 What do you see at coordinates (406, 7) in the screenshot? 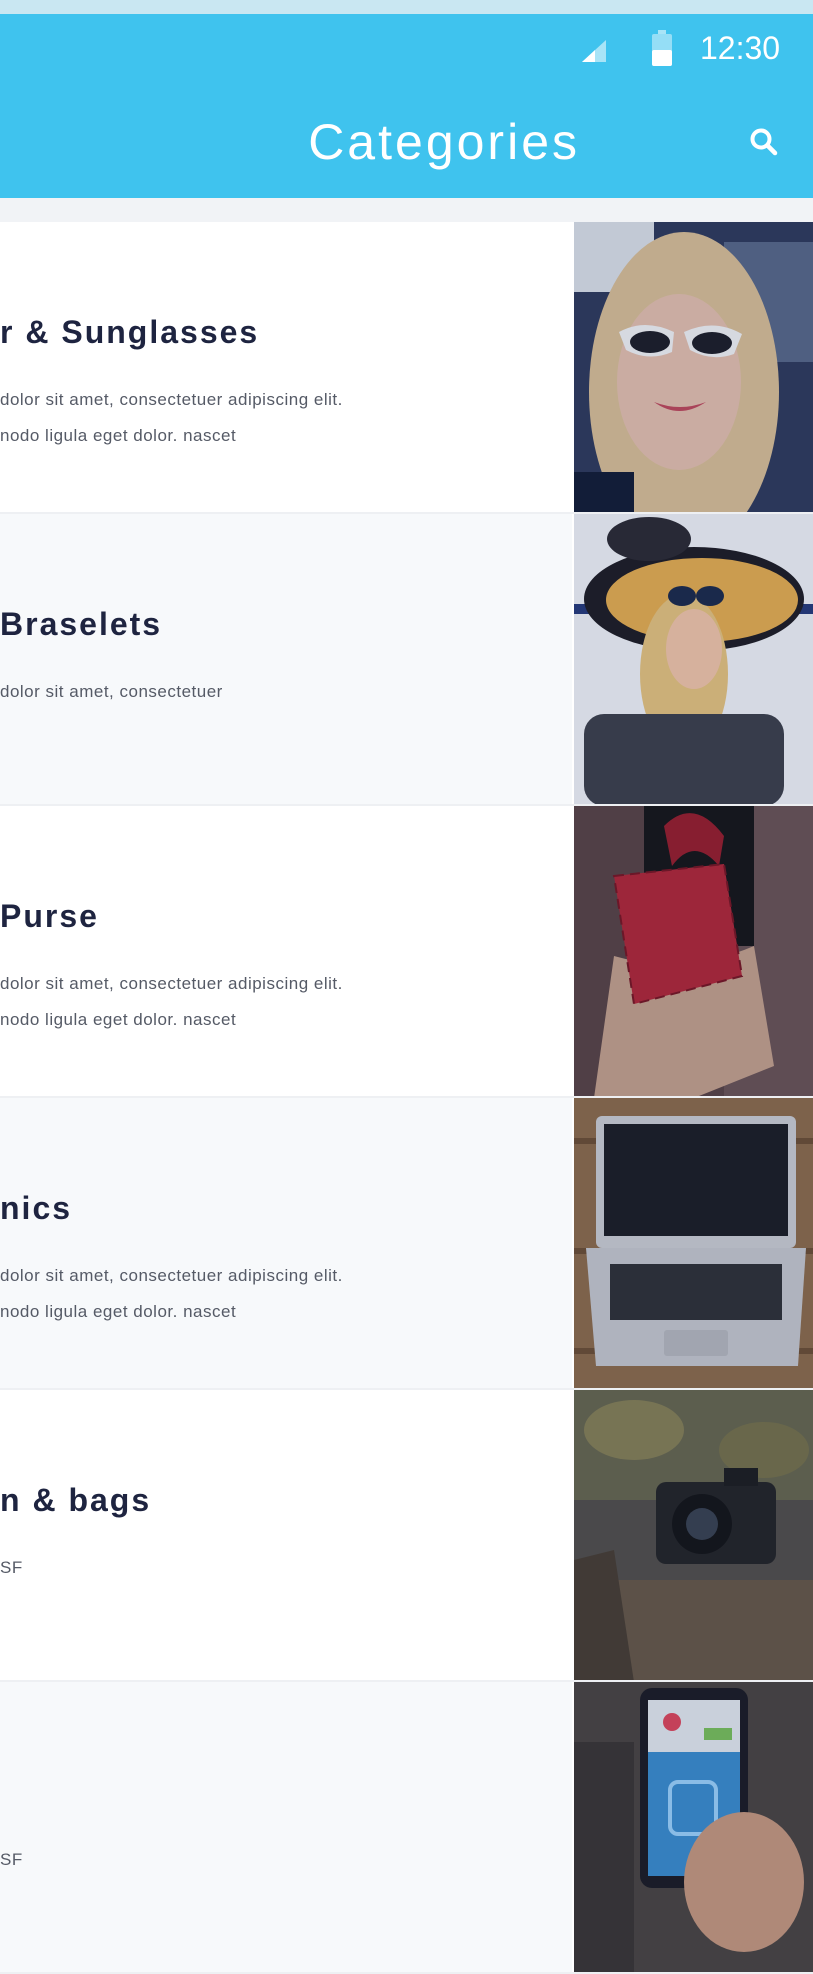
I see `top-edge` at bounding box center [406, 7].